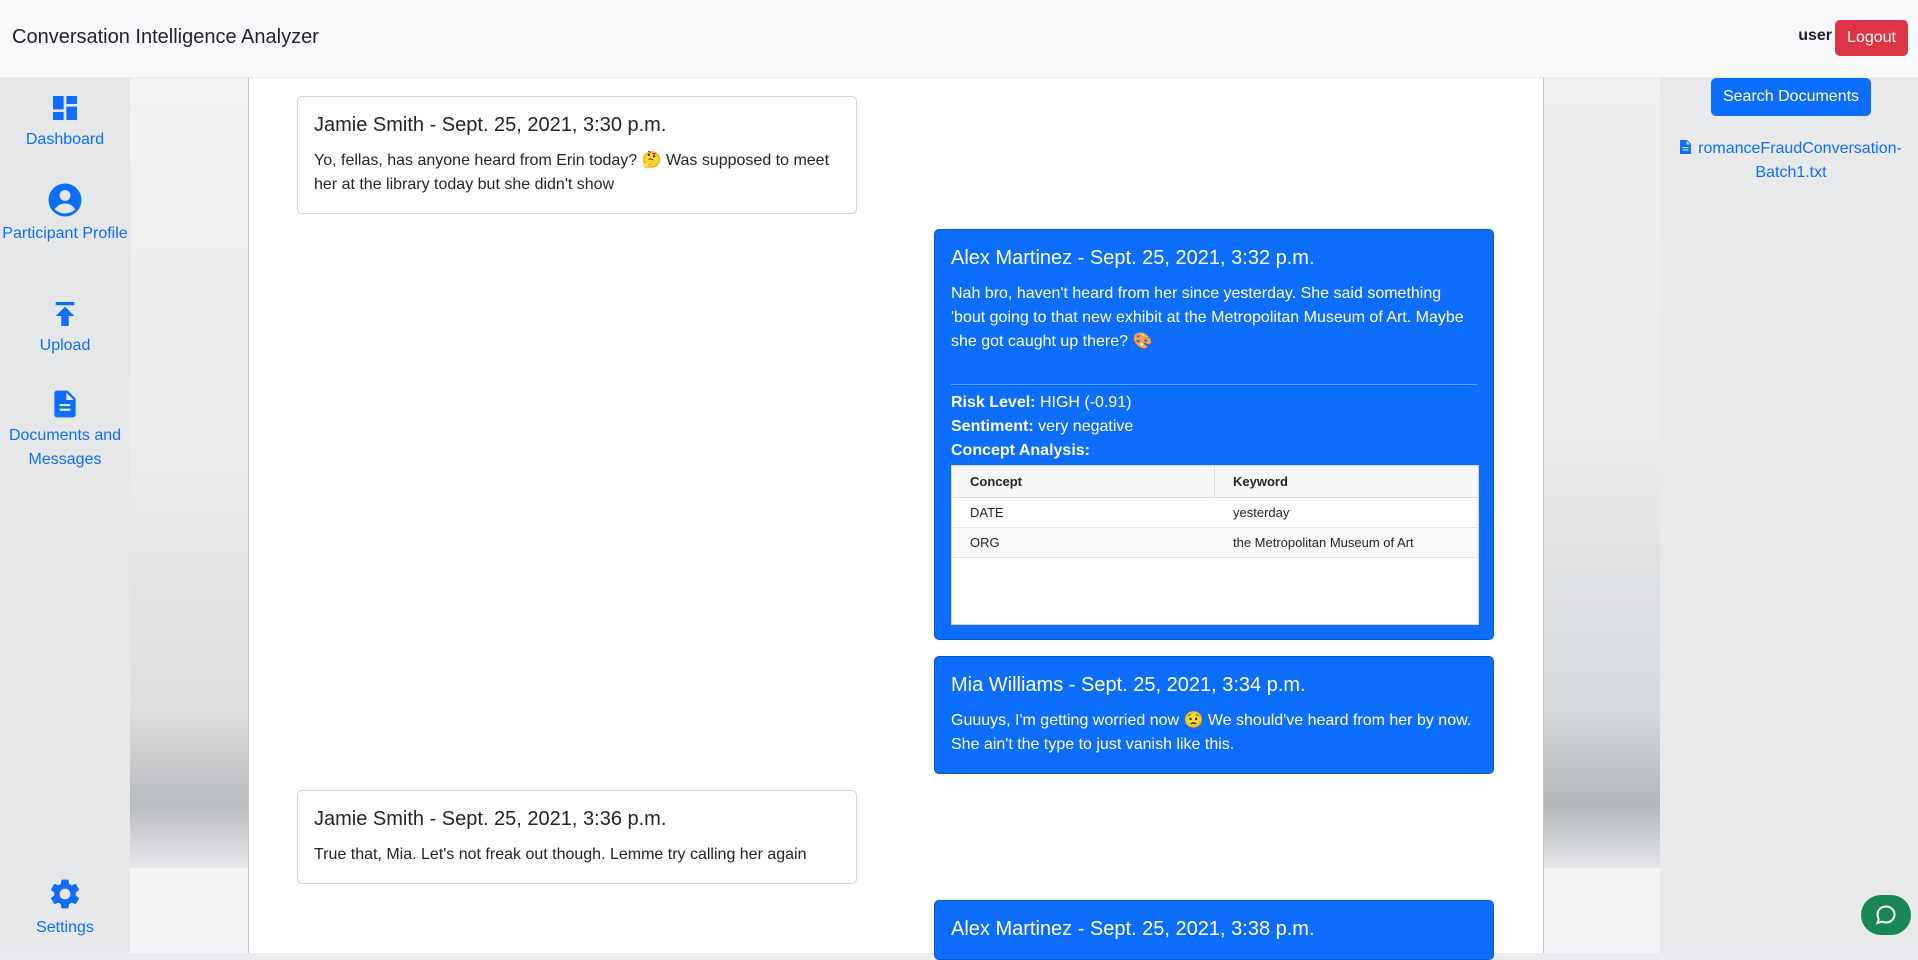  Describe the element at coordinates (1871, 38) in the screenshot. I see `logout-button: Logout` at that location.